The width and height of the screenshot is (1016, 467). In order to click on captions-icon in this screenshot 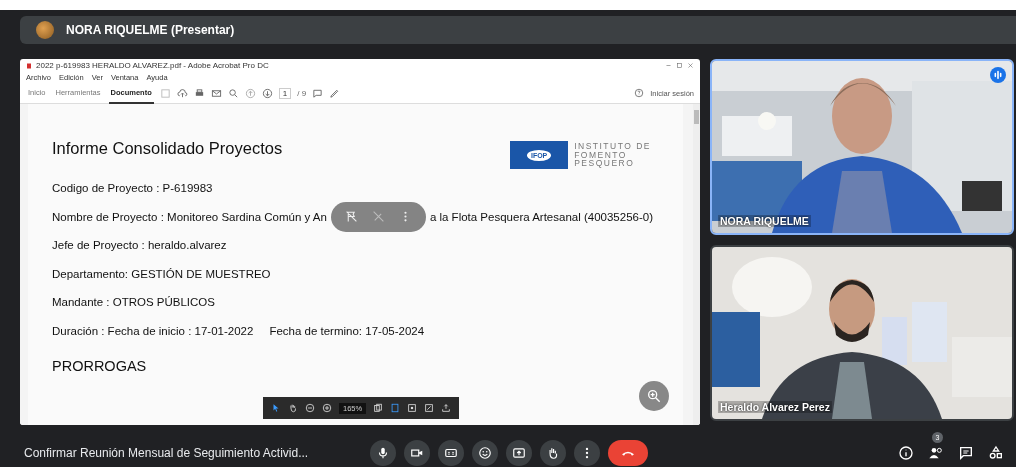, I will do `click(451, 453)`.